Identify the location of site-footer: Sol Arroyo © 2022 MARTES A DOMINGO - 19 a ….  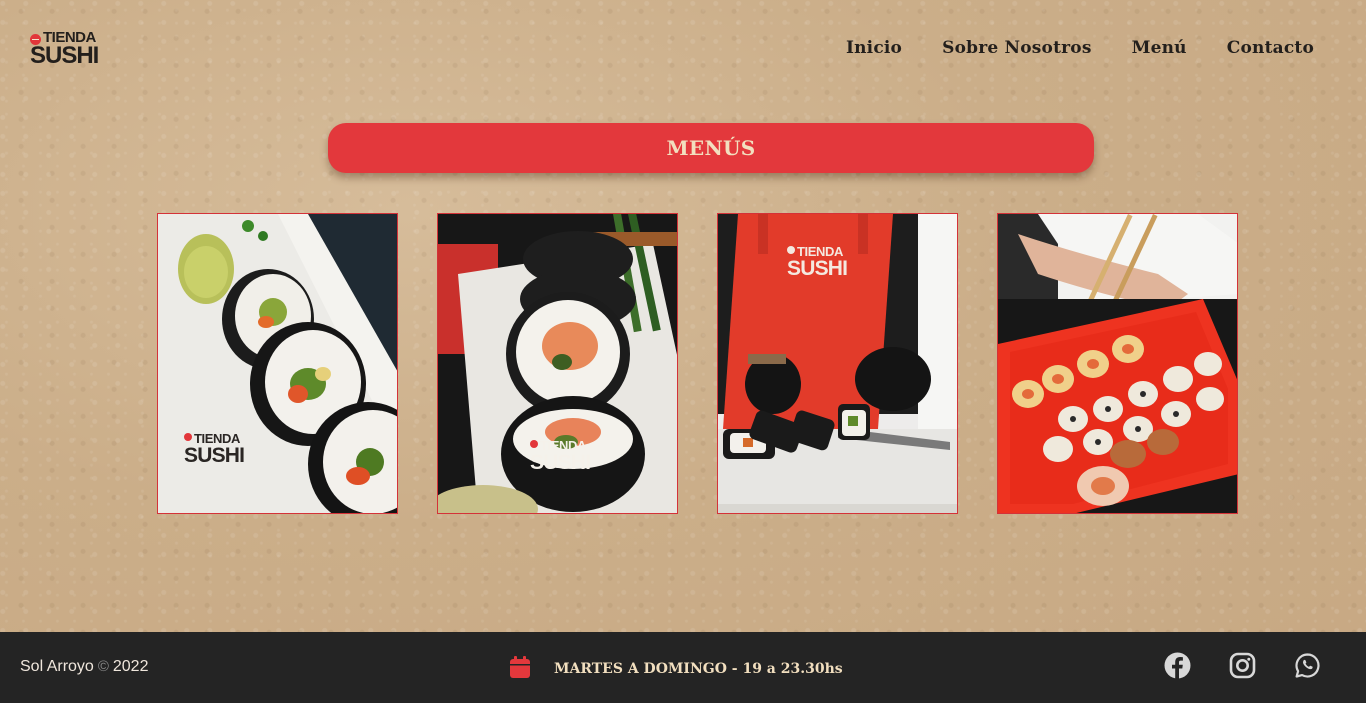
(683, 667).